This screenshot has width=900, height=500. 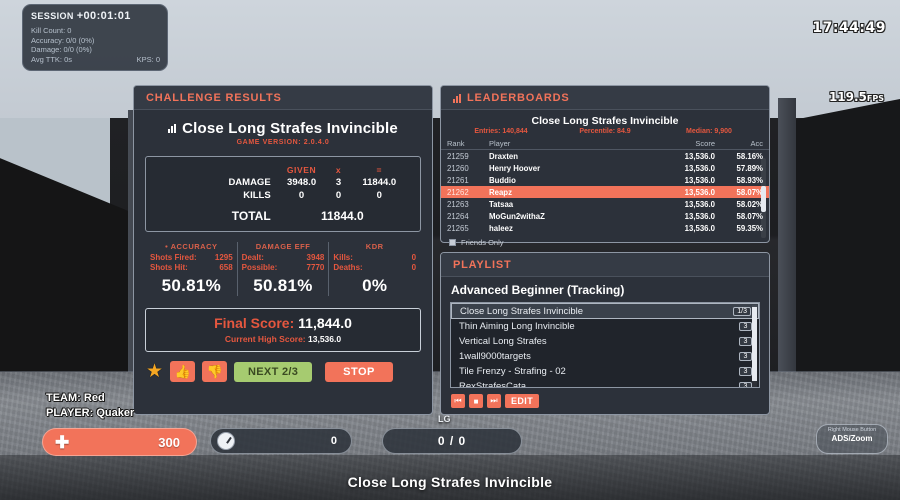 What do you see at coordinates (283, 285) in the screenshot?
I see `damage-eff-value: 50.81%` at bounding box center [283, 285].